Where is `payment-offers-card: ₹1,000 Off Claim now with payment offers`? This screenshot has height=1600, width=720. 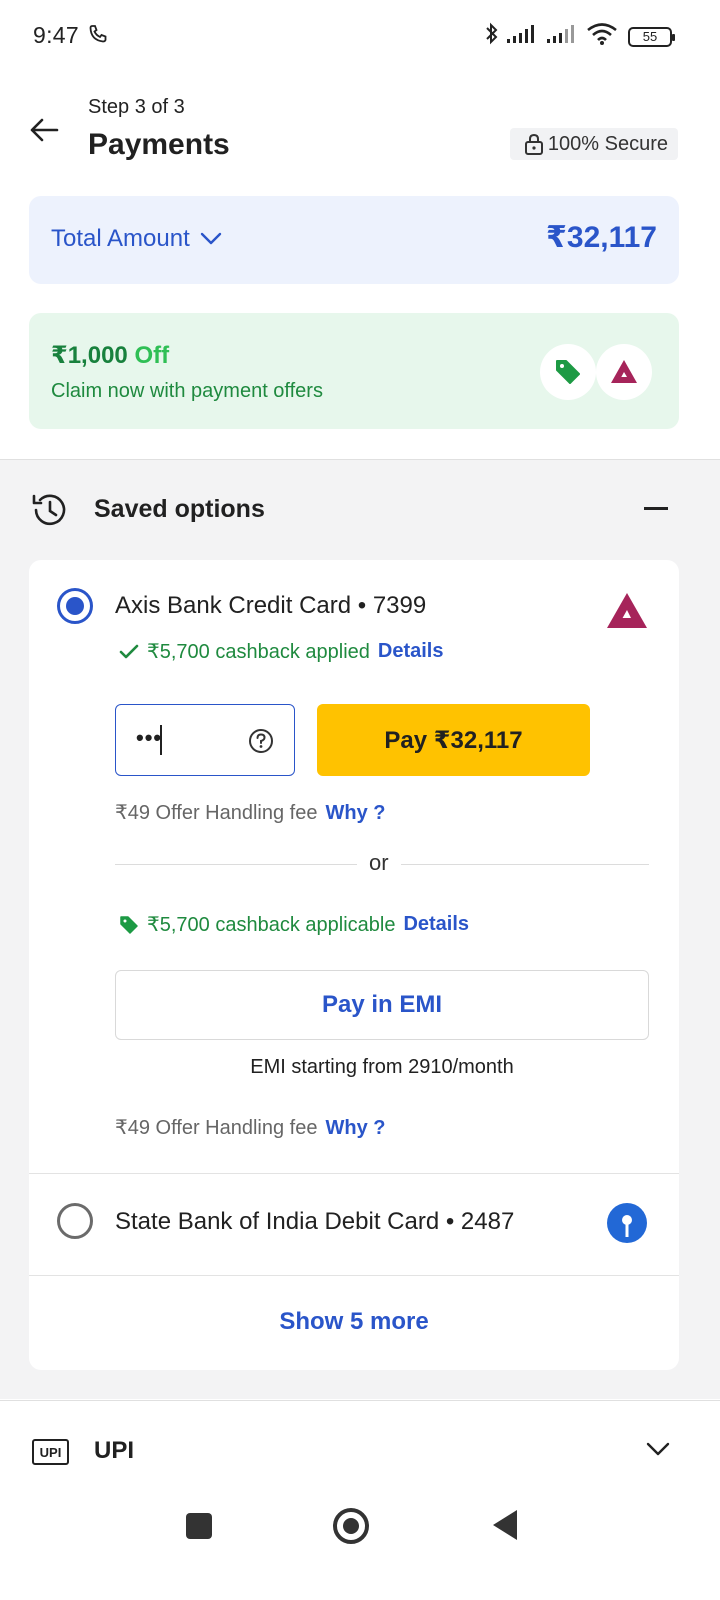 payment-offers-card: ₹1,000 Off Claim now with payment offers is located at coordinates (354, 371).